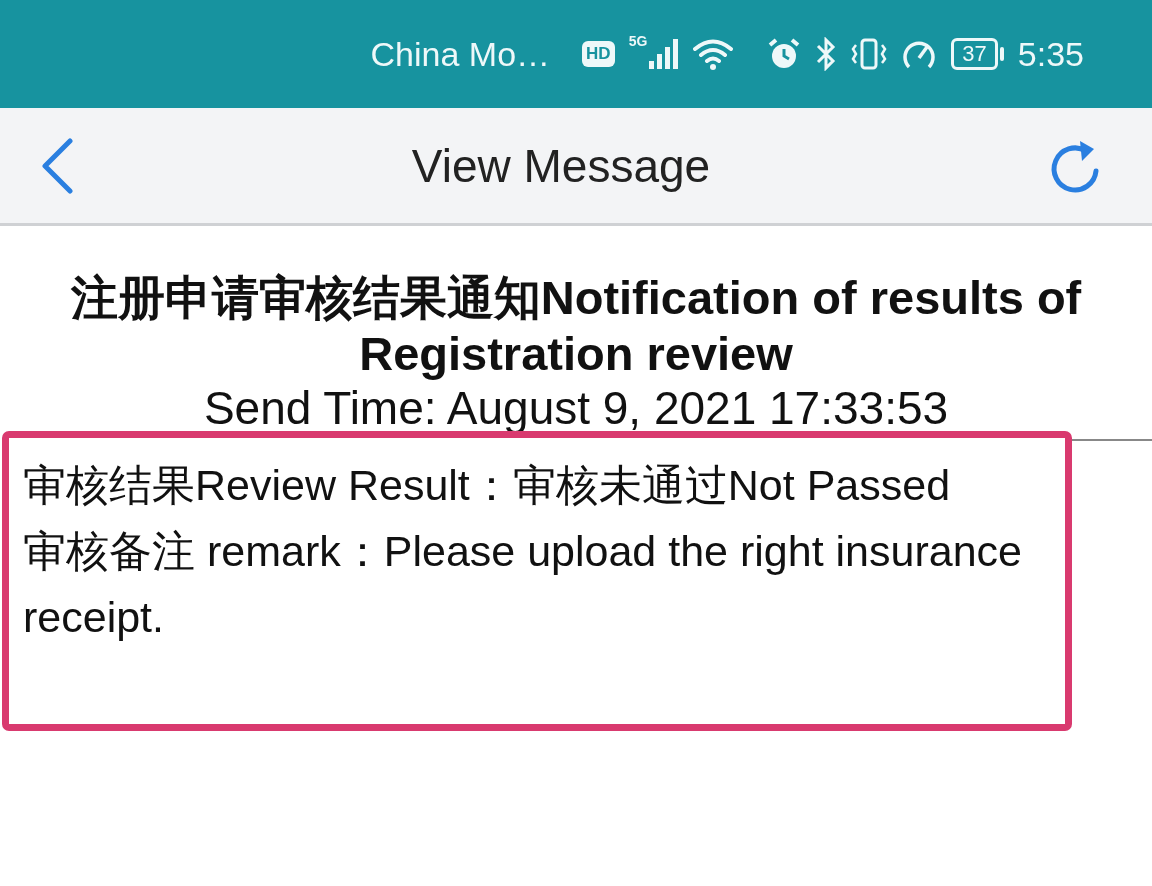  I want to click on page-title: View Message, so click(561, 165).